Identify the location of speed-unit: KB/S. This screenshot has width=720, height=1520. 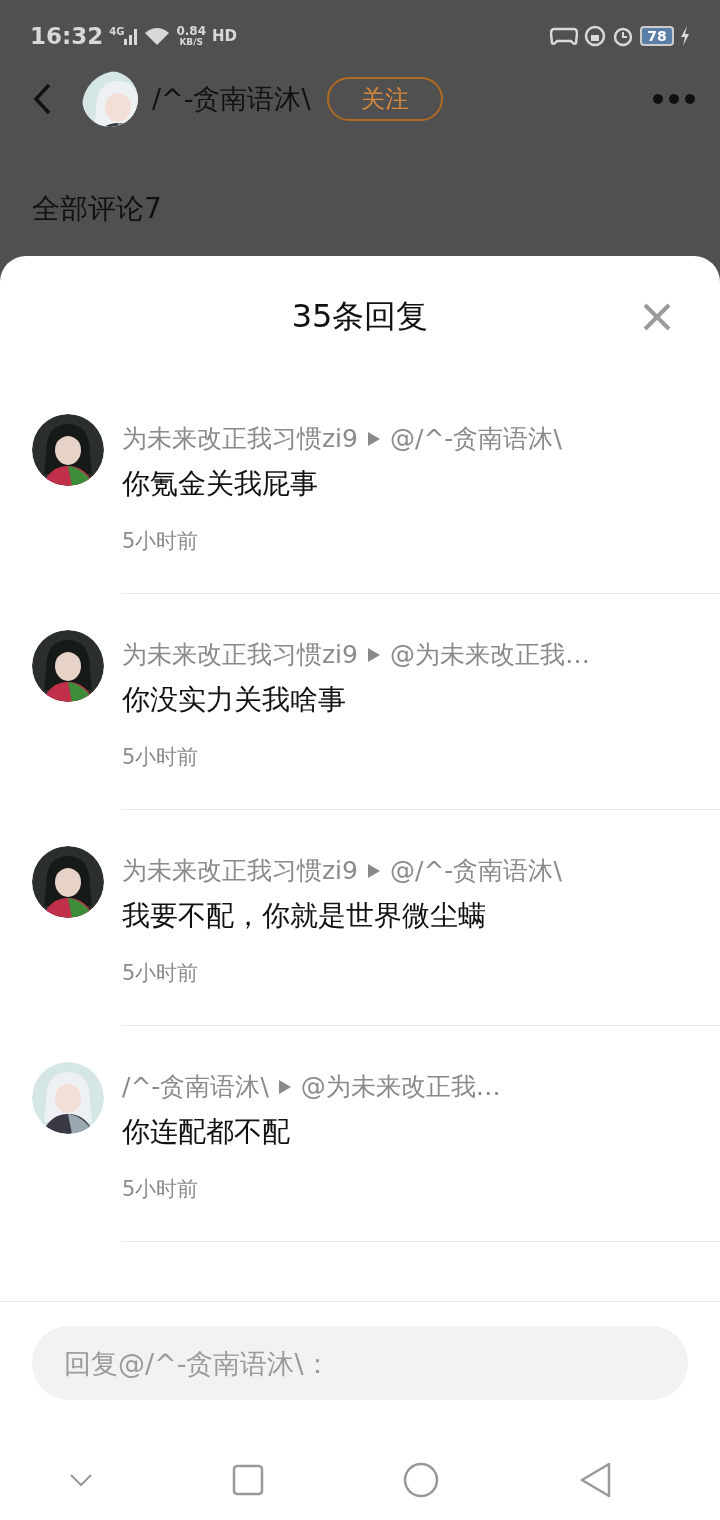
(191, 42).